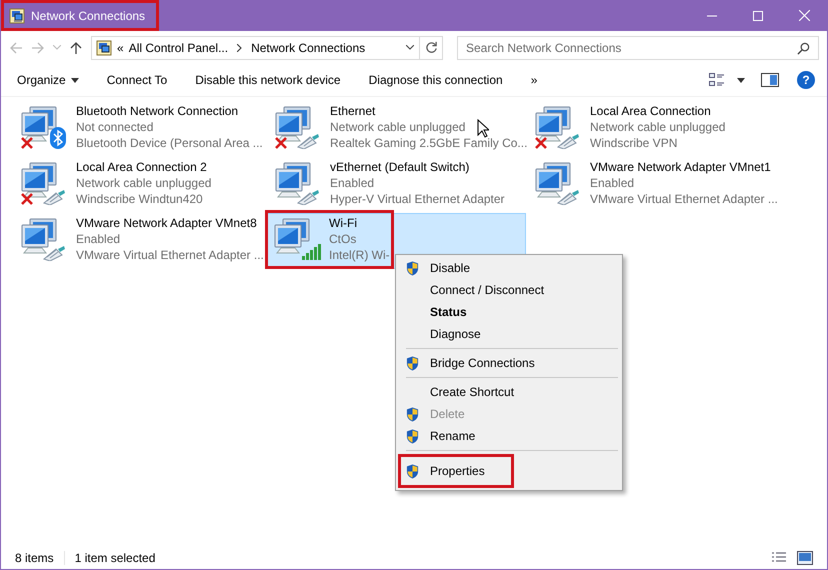 The height and width of the screenshot is (570, 828). Describe the element at coordinates (435, 80) in the screenshot. I see `toolbar-button: Diagnose this connection` at that location.